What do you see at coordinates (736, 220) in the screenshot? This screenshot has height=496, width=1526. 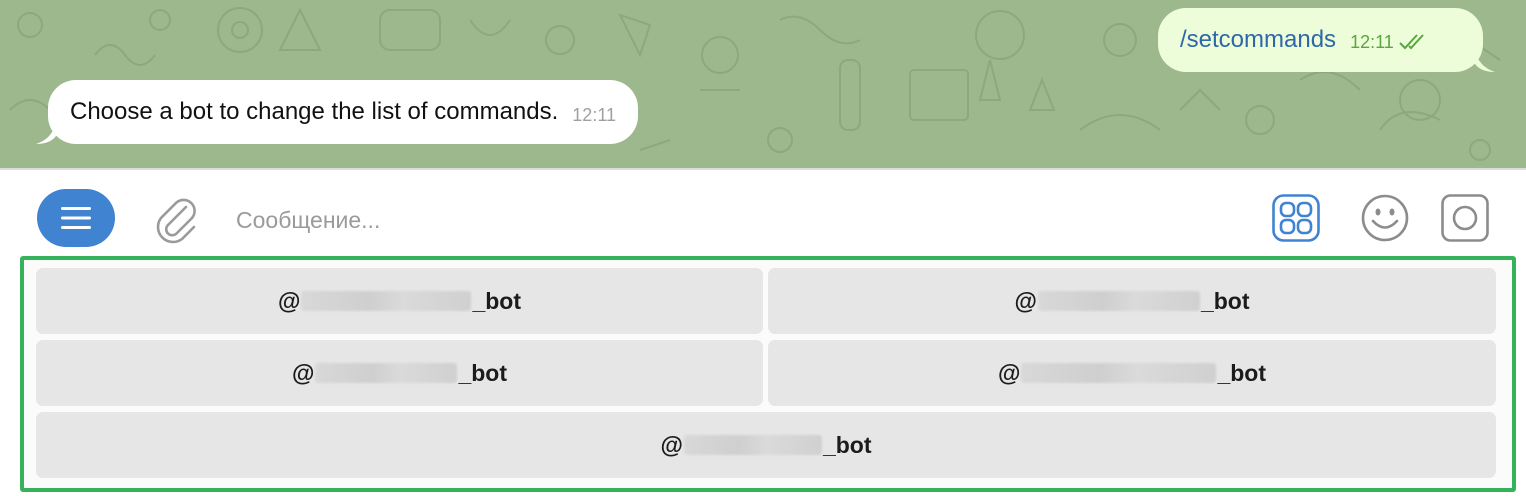 I see `message-input` at bounding box center [736, 220].